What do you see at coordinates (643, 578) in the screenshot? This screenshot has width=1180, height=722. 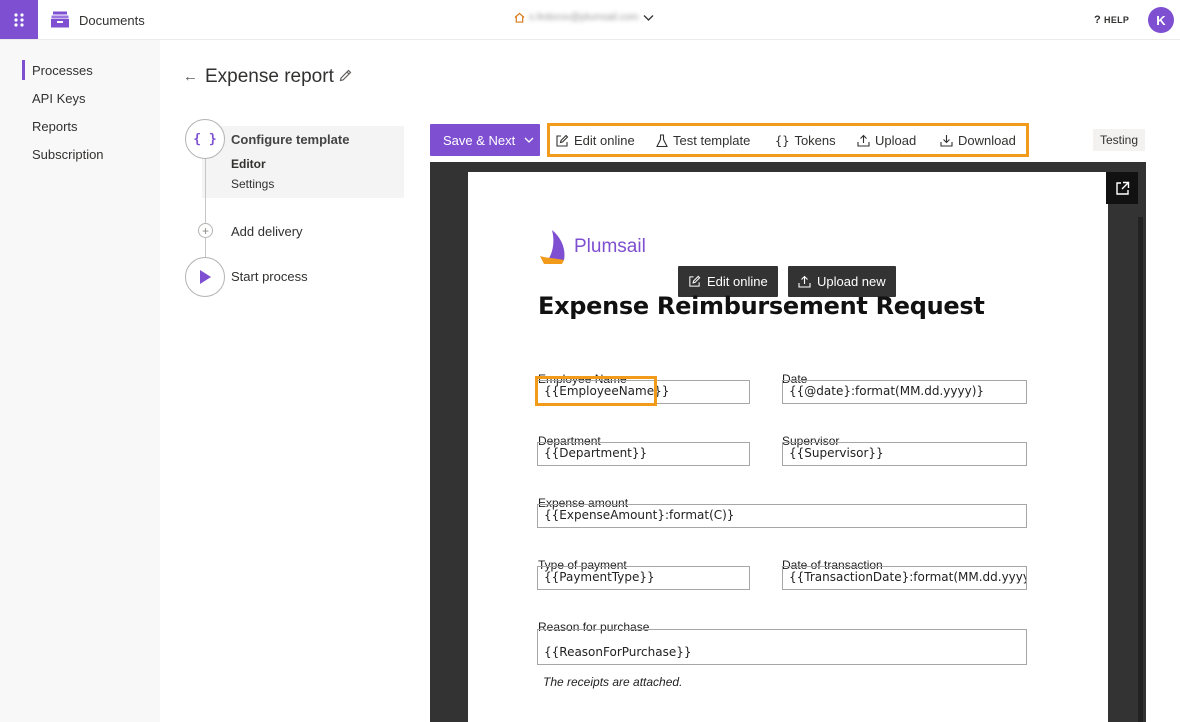 I see `field-type-of-payment: {{PaymentType}}` at bounding box center [643, 578].